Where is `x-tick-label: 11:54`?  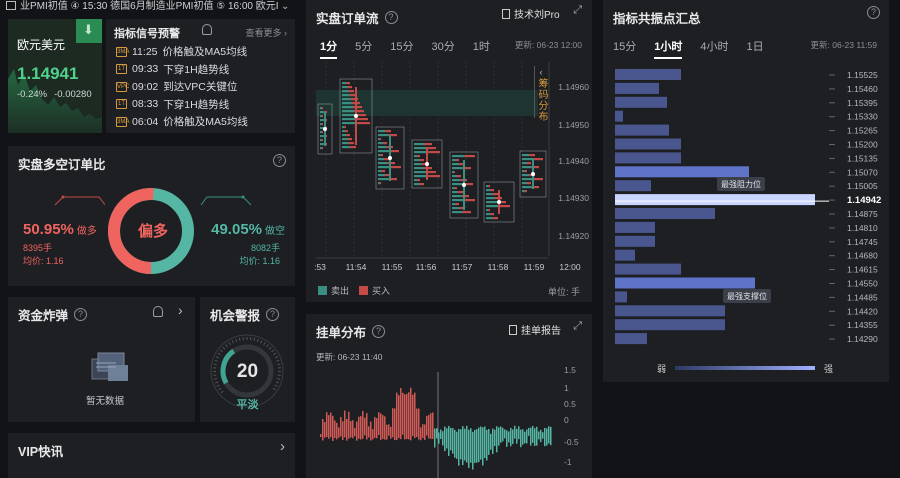
x-tick-label: 11:54 is located at coordinates (356, 266).